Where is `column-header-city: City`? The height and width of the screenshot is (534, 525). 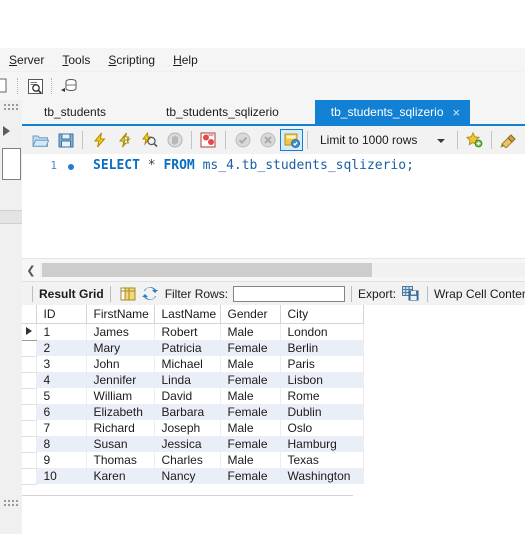 column-header-city: City is located at coordinates (322, 314).